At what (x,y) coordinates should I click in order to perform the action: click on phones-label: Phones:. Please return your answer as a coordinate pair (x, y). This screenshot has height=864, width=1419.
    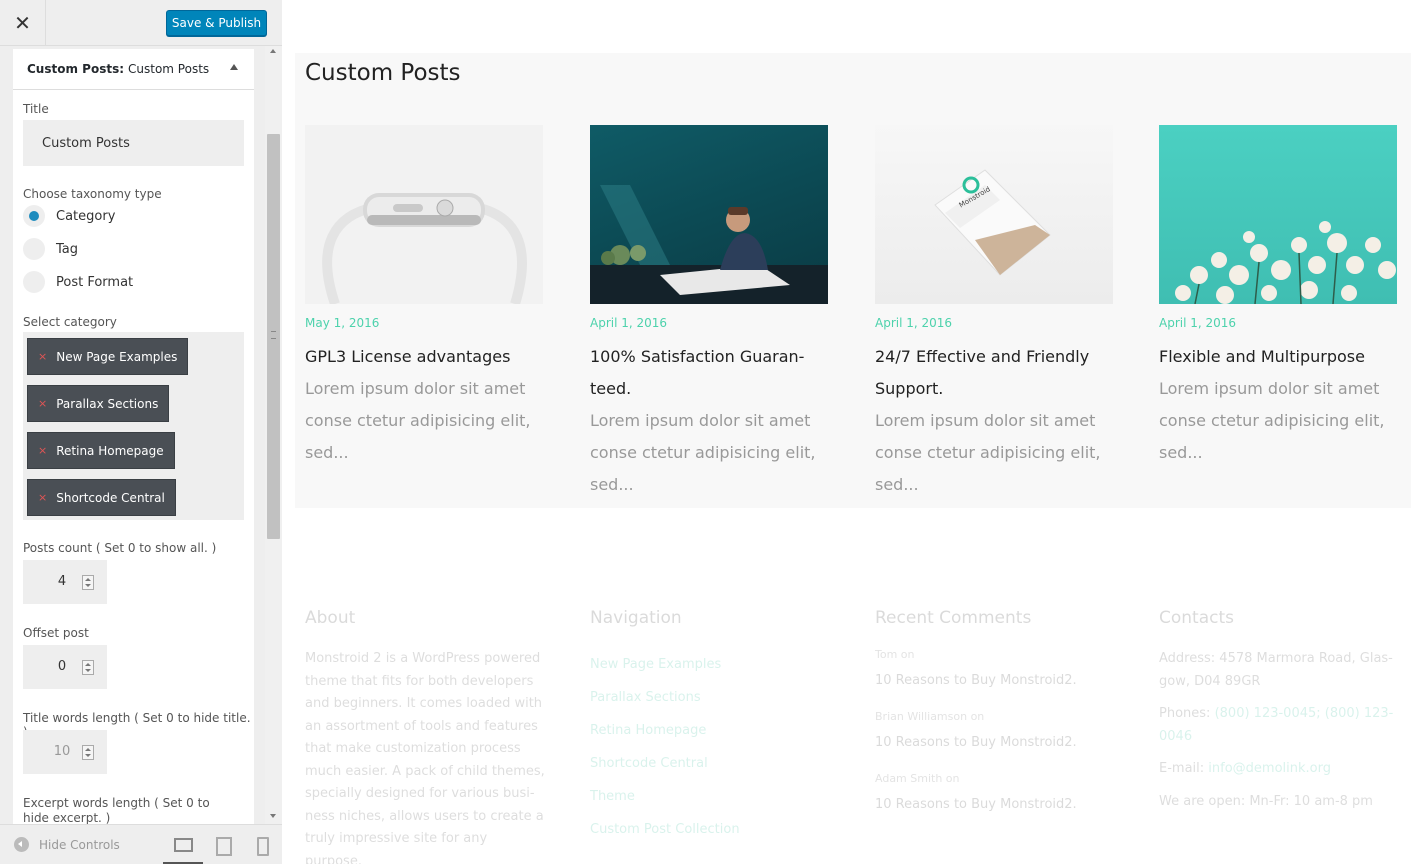
    Looking at the image, I should click on (1185, 713).